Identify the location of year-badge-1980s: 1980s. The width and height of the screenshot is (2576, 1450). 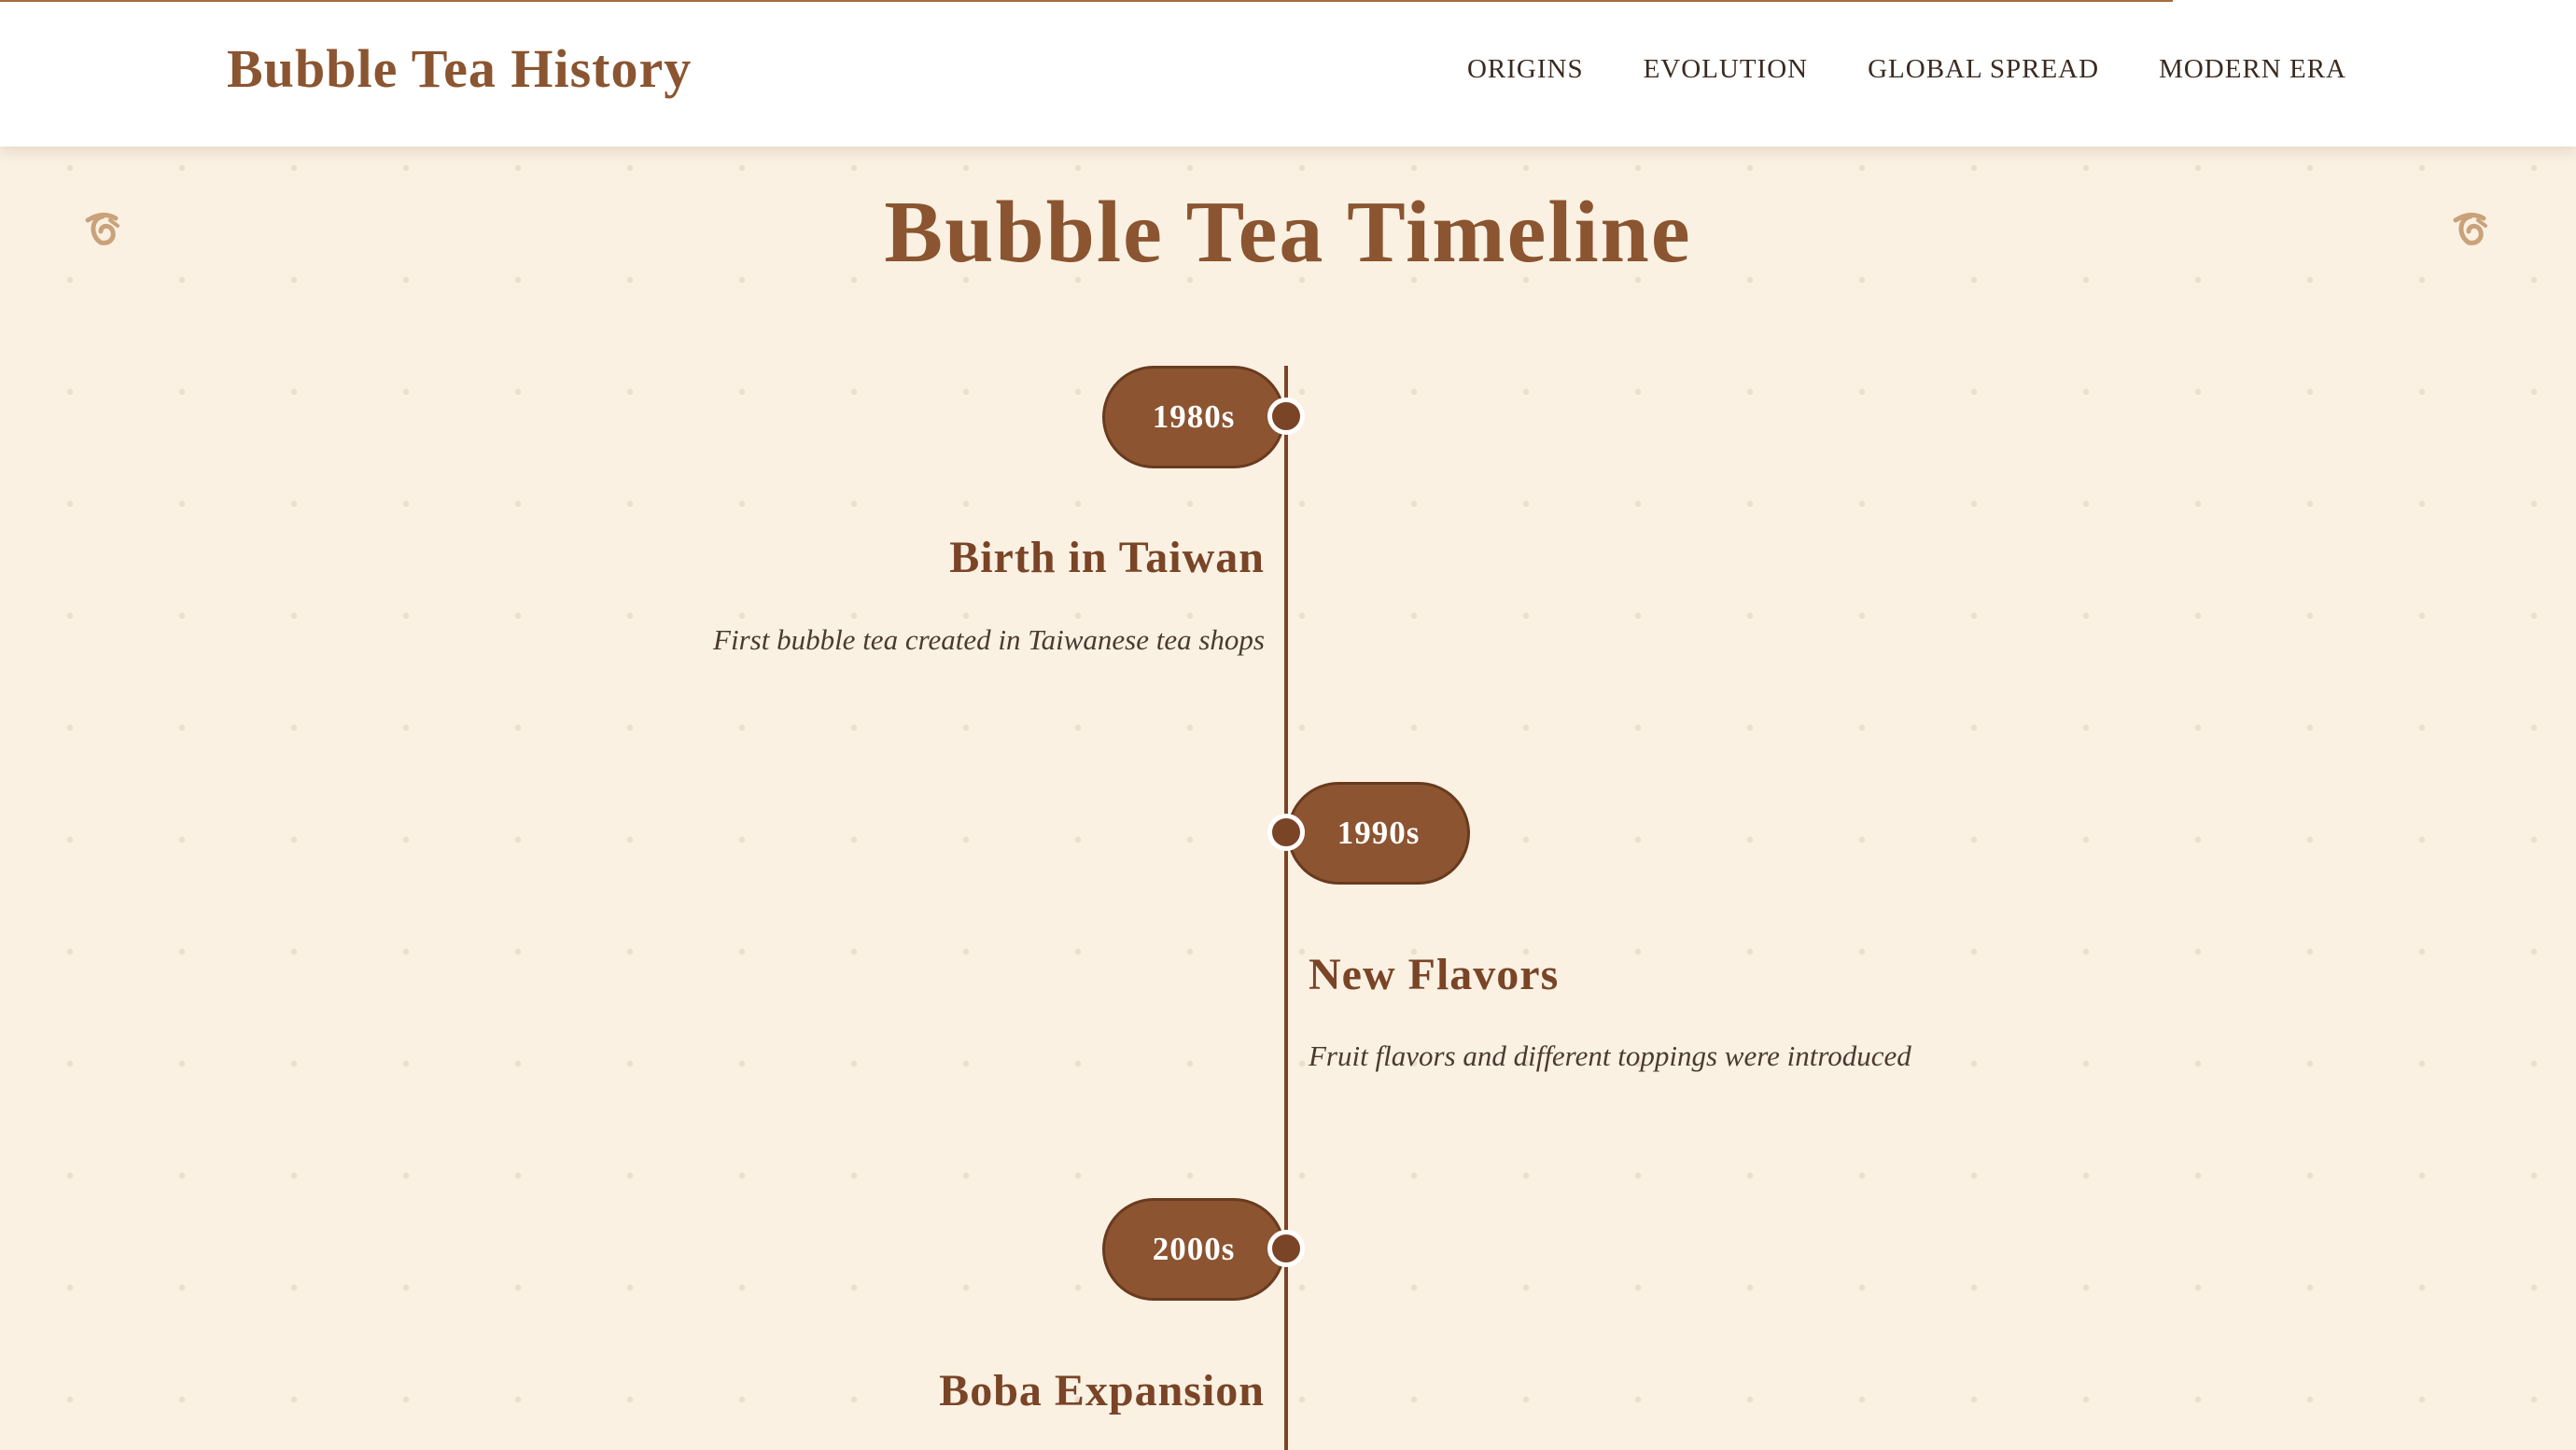
(1193, 417).